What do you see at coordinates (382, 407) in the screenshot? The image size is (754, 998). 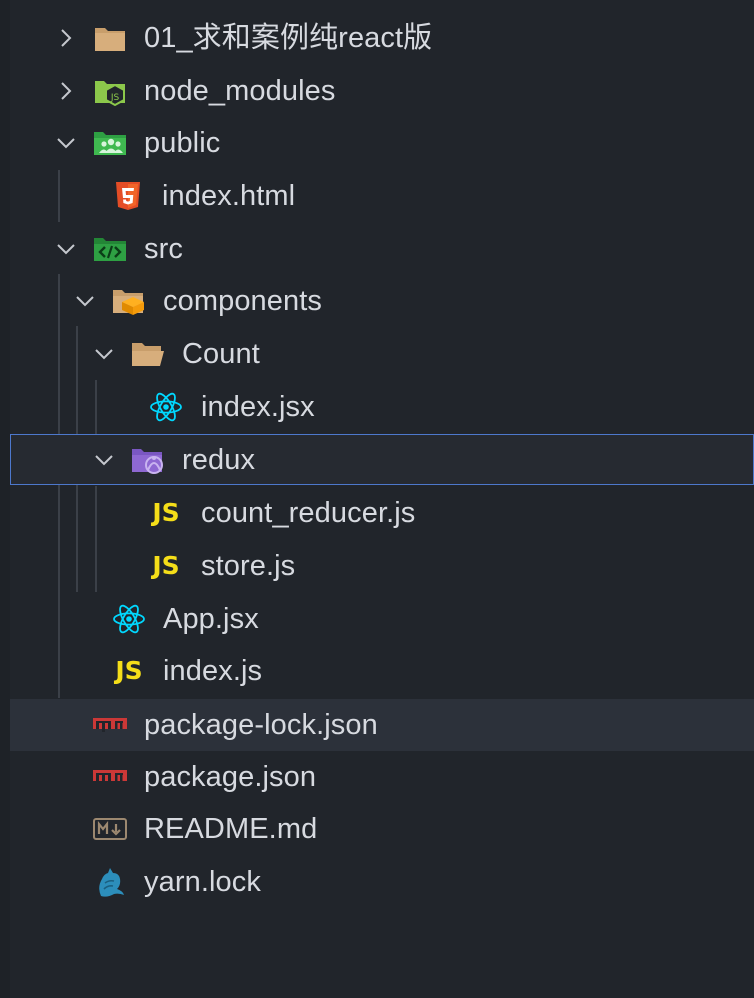 I see `tree-item-index-jsx: index.jsx` at bounding box center [382, 407].